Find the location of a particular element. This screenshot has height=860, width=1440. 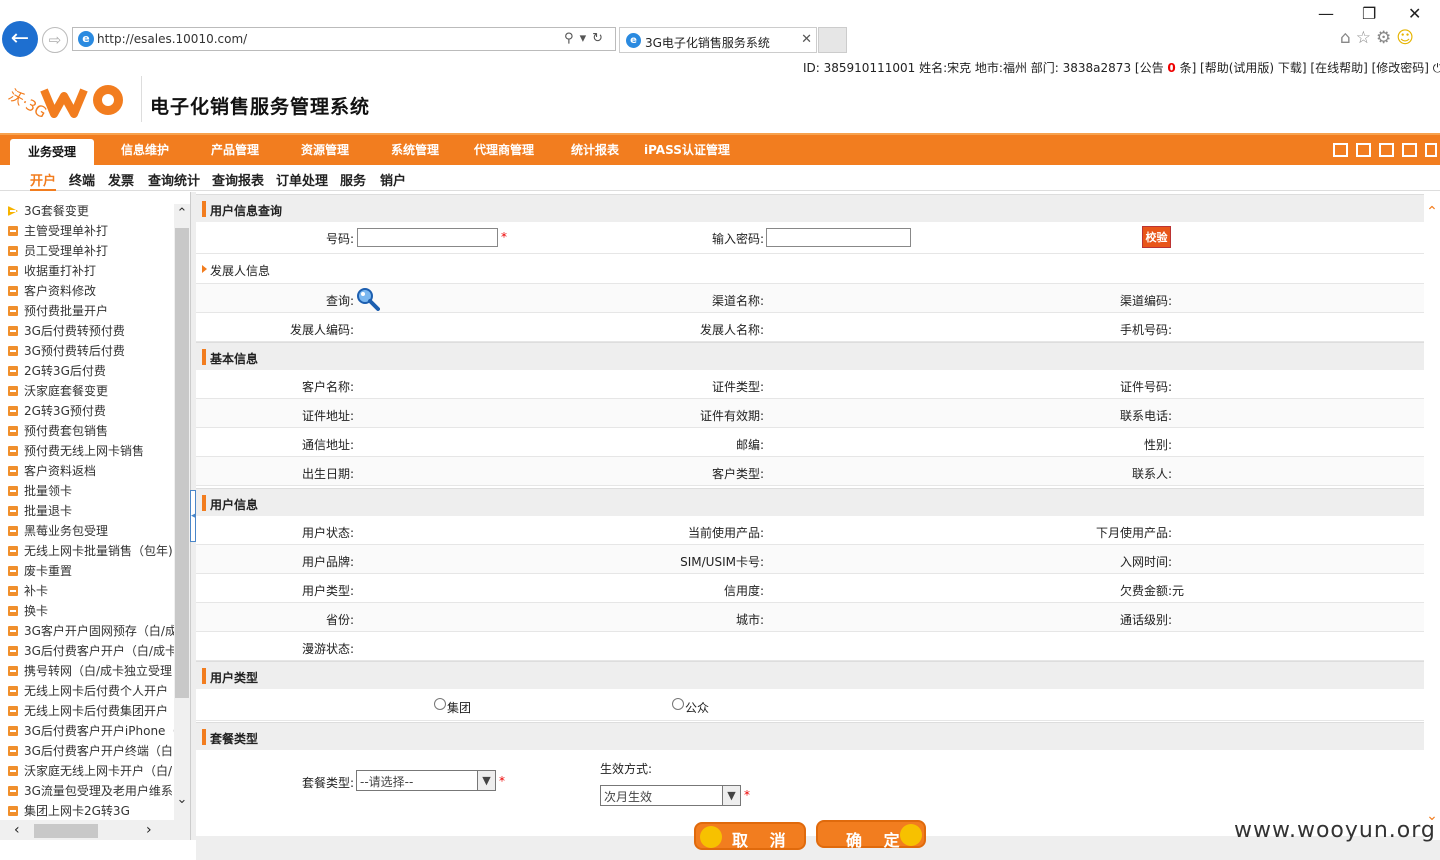

chevron-down-icon: ⌄ is located at coordinates (182, 799).